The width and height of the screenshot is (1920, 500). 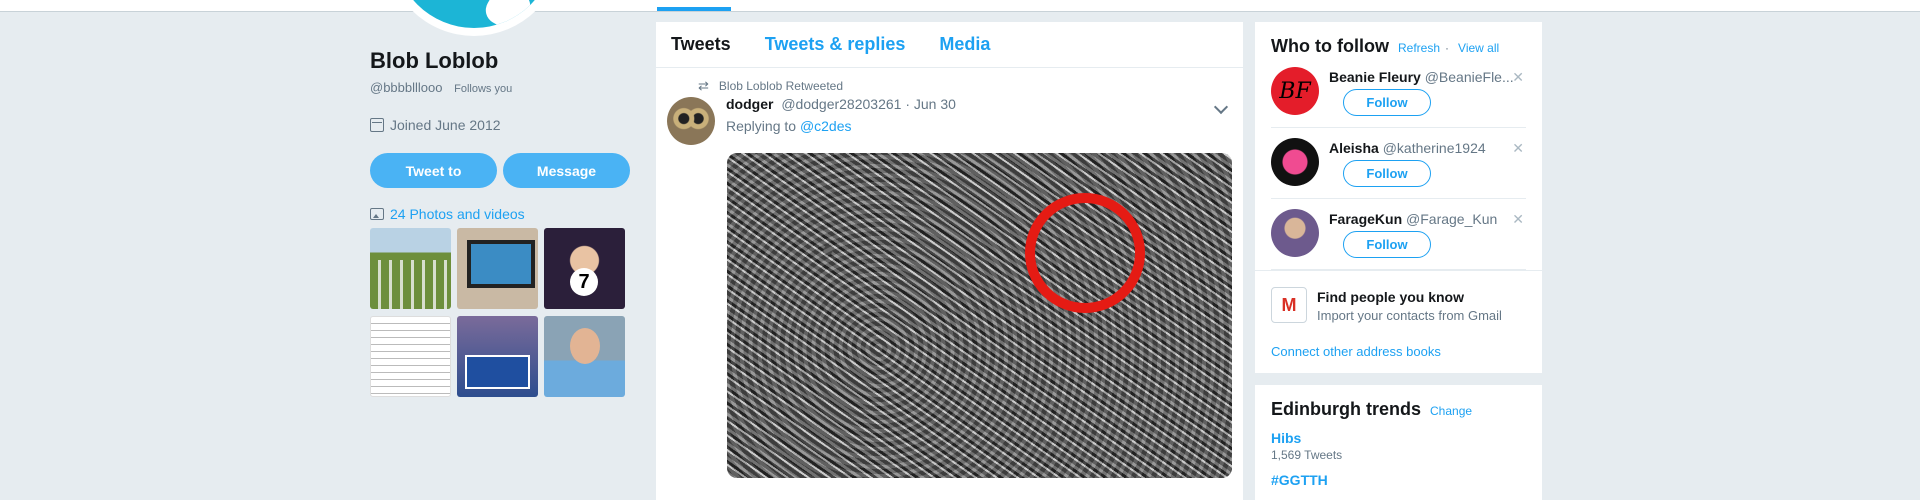 What do you see at coordinates (930, 104) in the screenshot?
I see `tweet-date: · Jun 30` at bounding box center [930, 104].